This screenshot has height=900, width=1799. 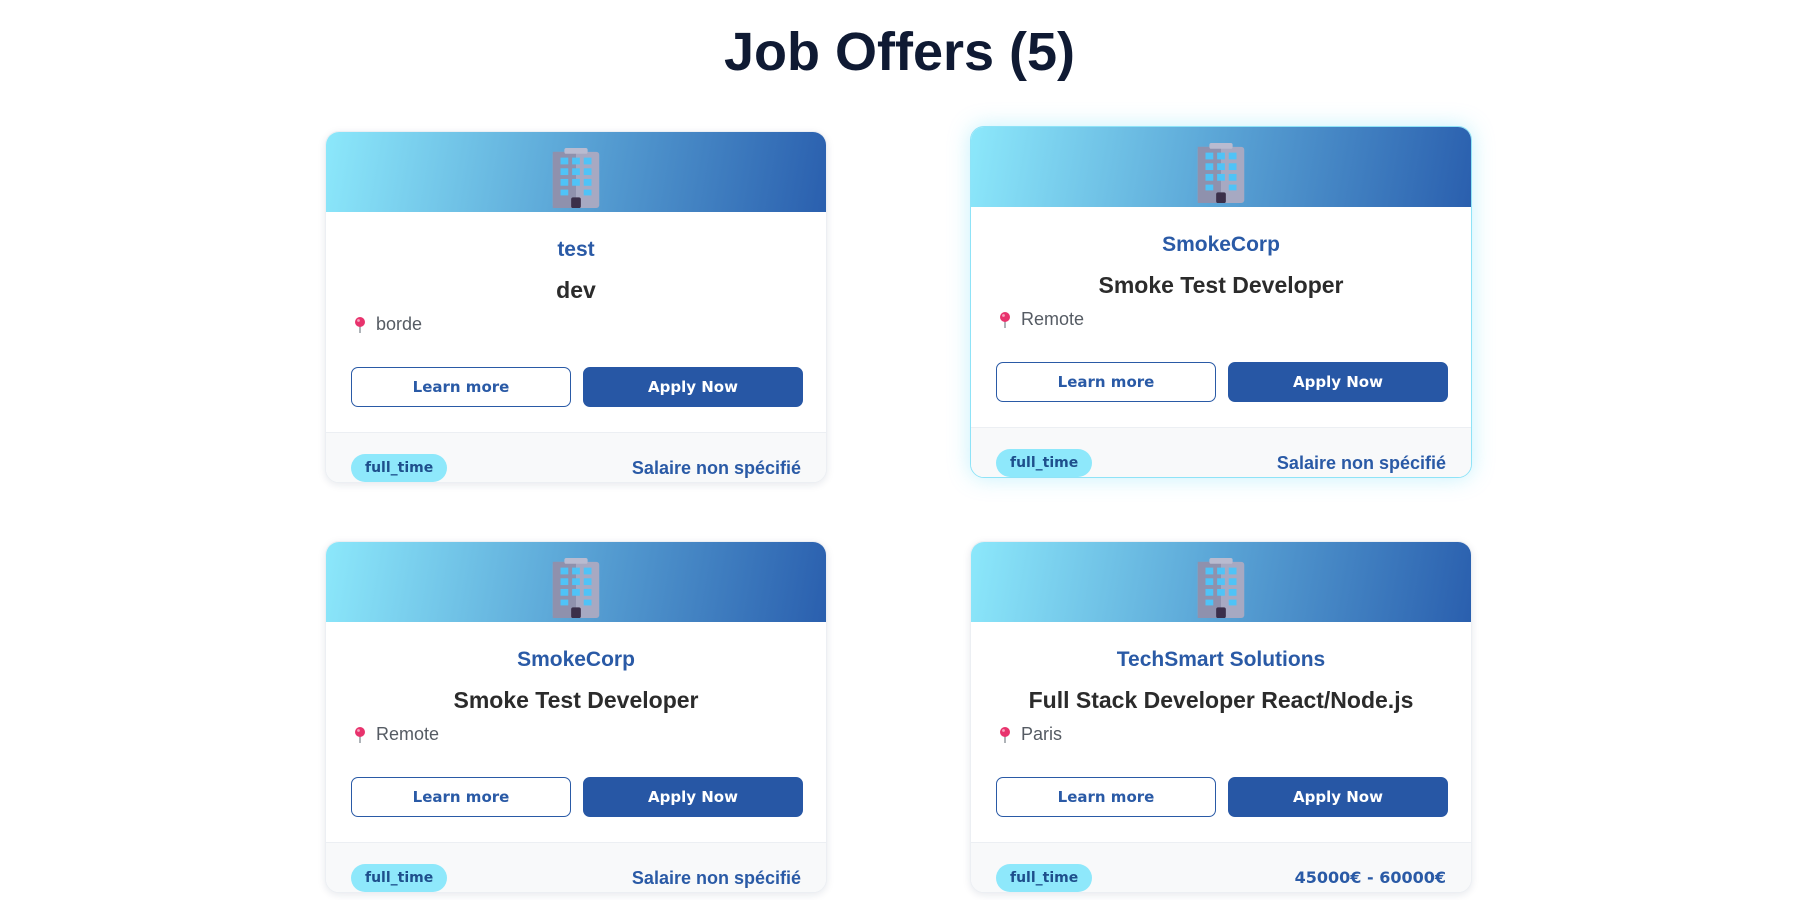 I want to click on card-body: test dev borde Learn more Apply Now, so click(x=576, y=323).